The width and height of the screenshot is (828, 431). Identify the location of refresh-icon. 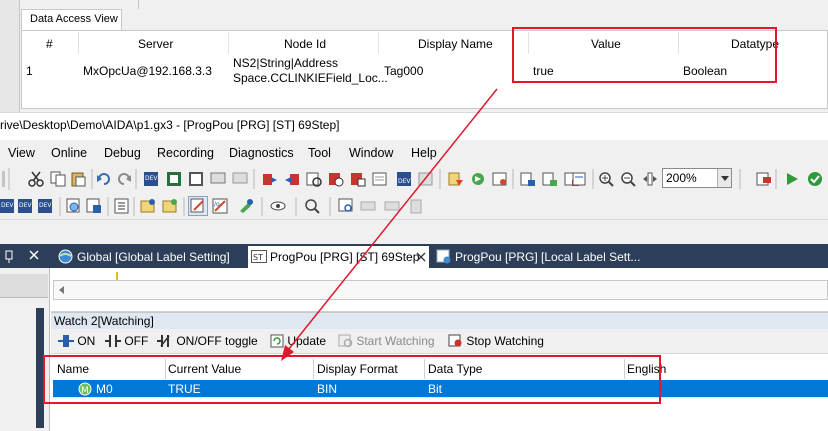
(277, 341).